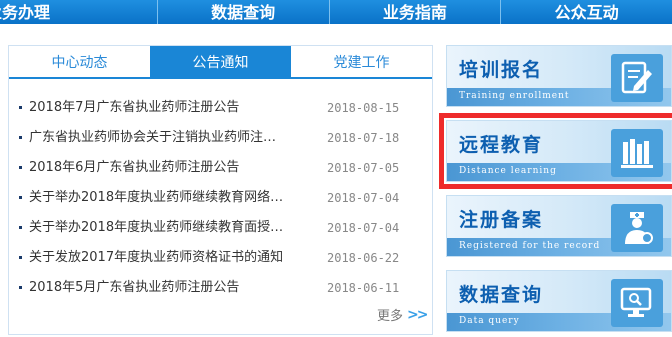  I want to click on card-data-query: 数据查询 Data query, so click(559, 301).